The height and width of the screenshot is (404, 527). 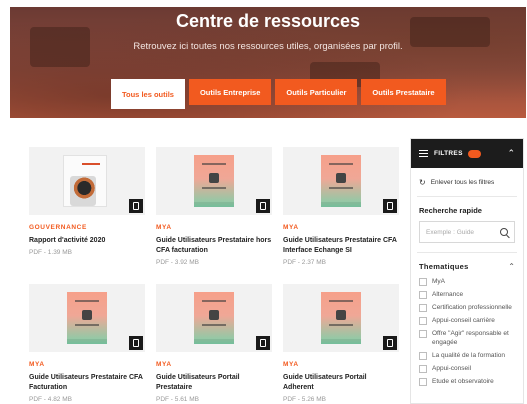 What do you see at coordinates (304, 262) in the screenshot?
I see `resource-meta: PDF - 2.37 MB` at bounding box center [304, 262].